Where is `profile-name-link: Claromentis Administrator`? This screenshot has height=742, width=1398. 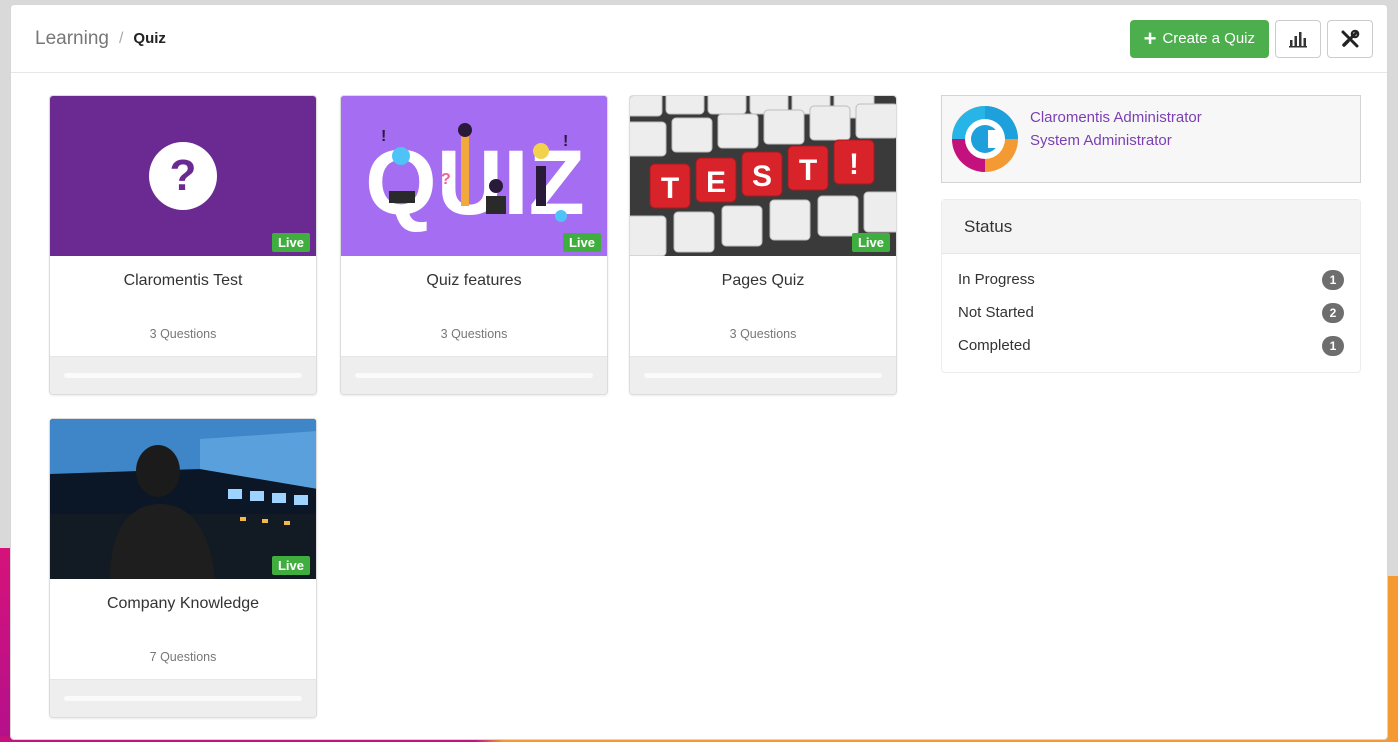
profile-name-link: Claromentis Administrator is located at coordinates (1116, 117).